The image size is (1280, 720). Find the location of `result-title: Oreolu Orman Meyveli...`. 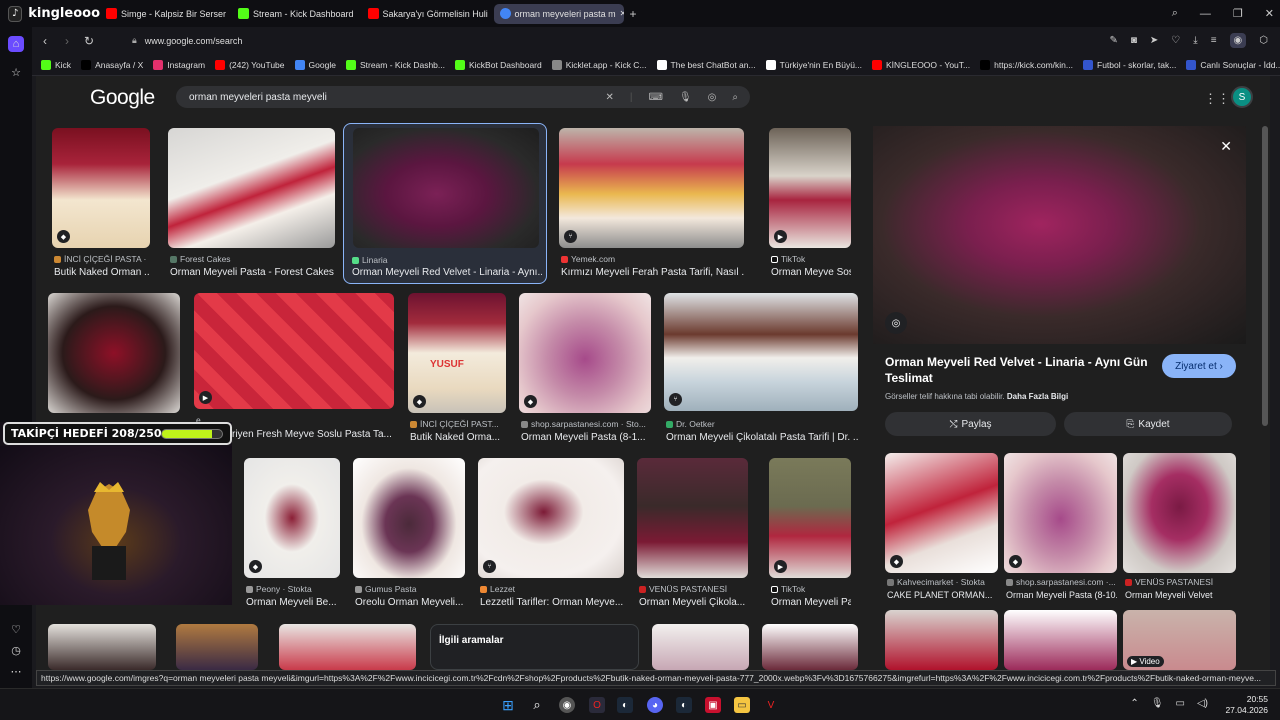

result-title: Oreolu Orman Meyveli... is located at coordinates (410, 602).